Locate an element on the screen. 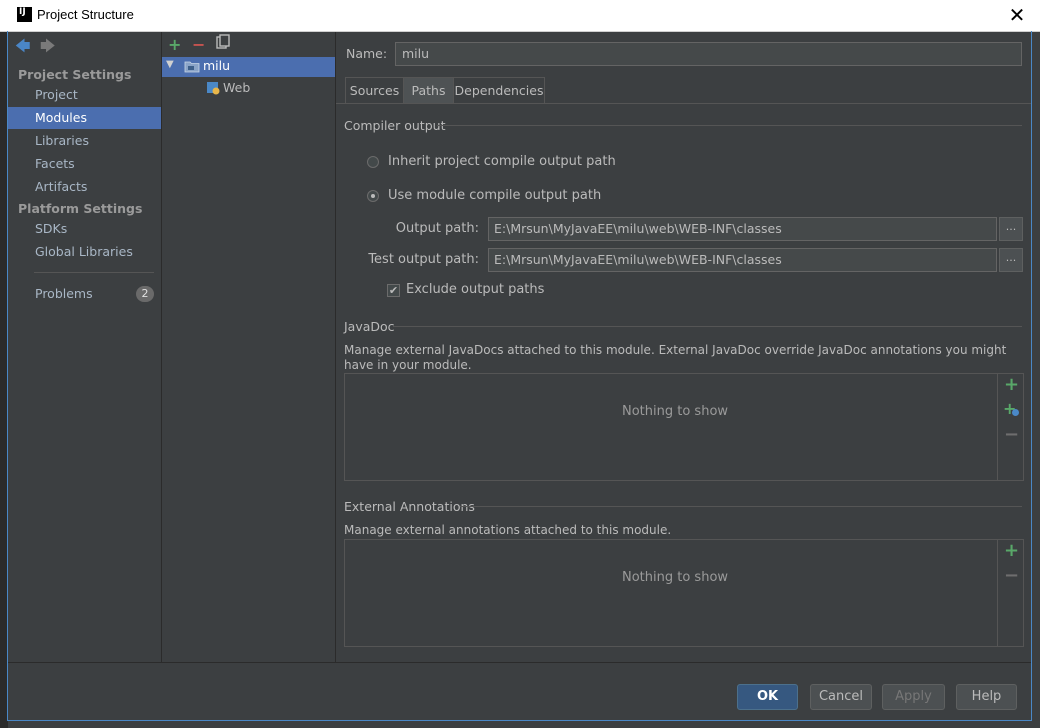 The width and height of the screenshot is (1040, 728). tree-node-label: Web is located at coordinates (237, 87).